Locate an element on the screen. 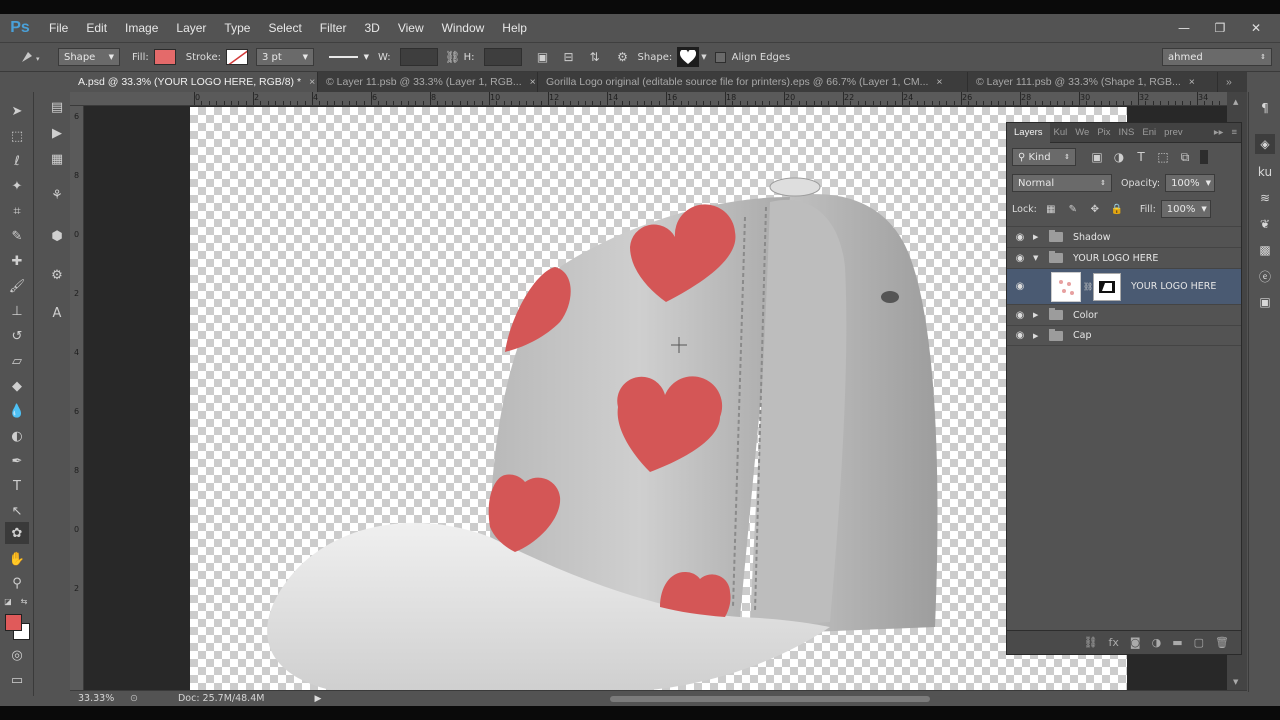 Image resolution: width=1280 pixels, height=720 pixels. opacity-field: 100% ▼ is located at coordinates (1190, 183).